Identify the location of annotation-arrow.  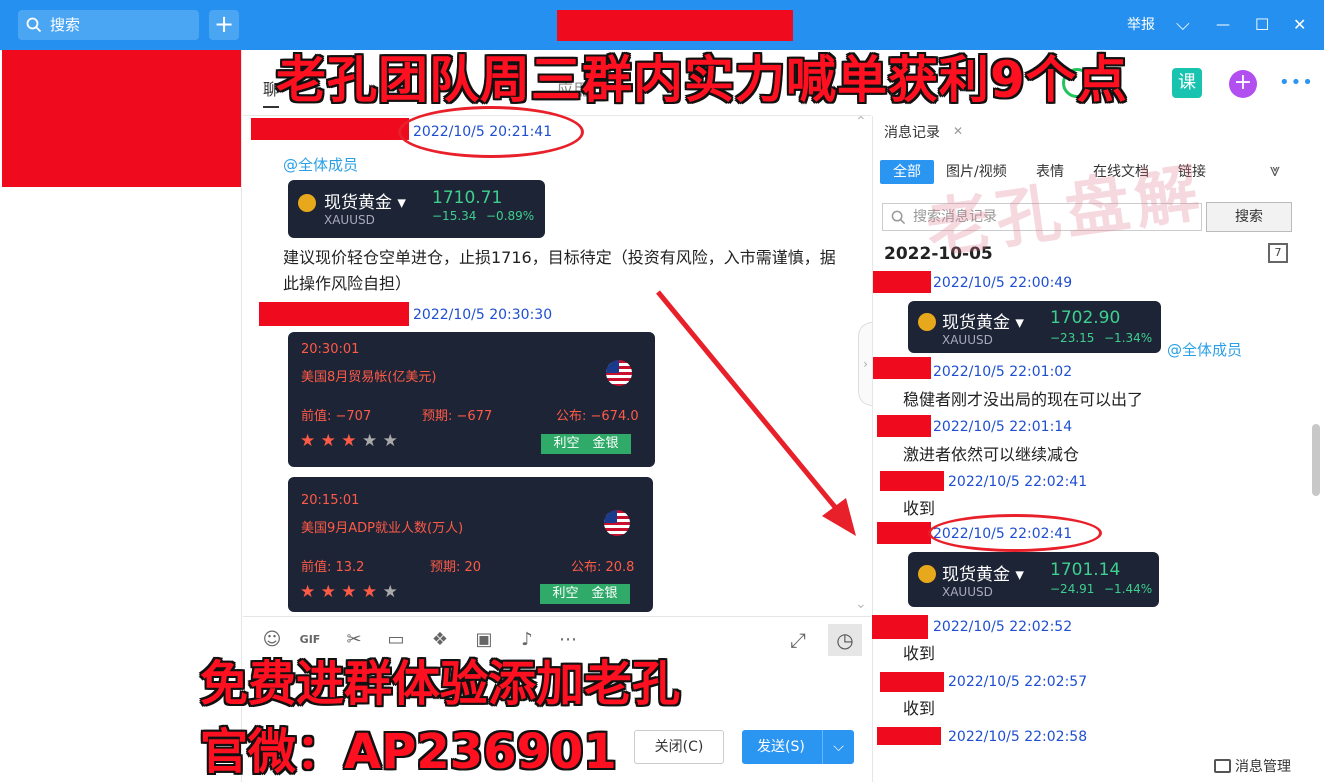
(756, 413).